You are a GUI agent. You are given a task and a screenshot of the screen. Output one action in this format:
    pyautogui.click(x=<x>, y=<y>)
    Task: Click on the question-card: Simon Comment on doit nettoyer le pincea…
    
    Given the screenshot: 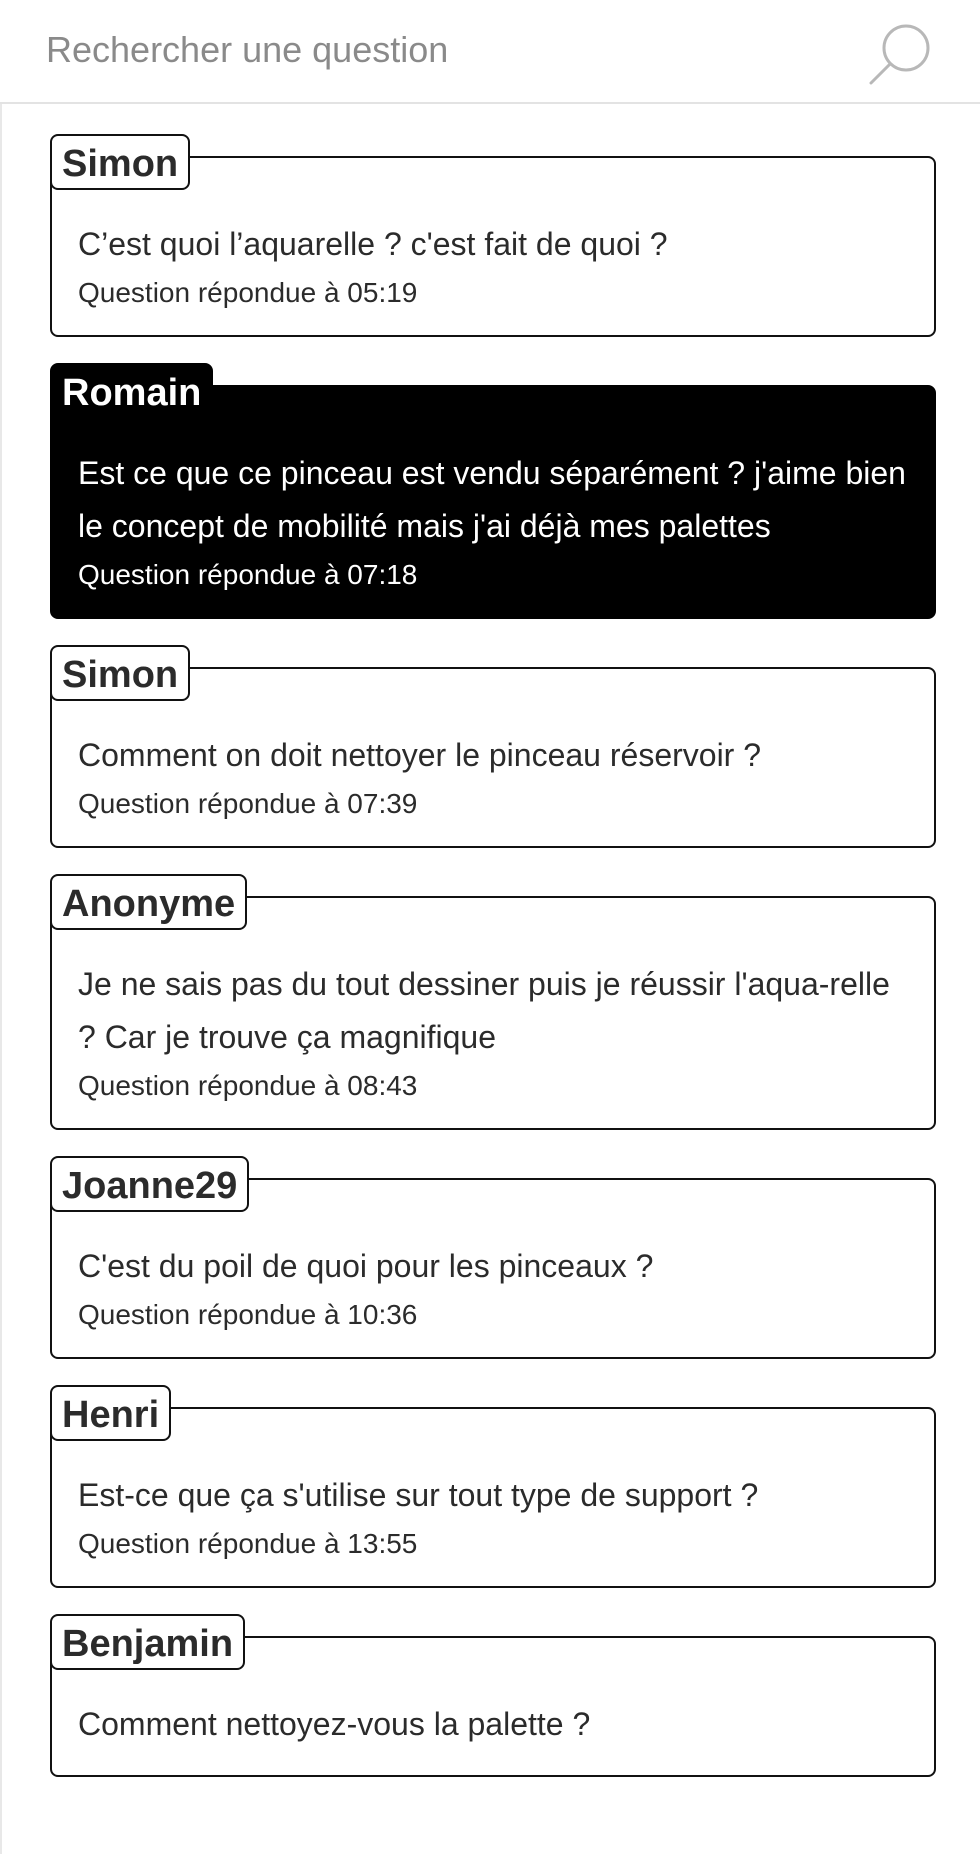 What is the action you would take?
    pyautogui.click(x=493, y=746)
    